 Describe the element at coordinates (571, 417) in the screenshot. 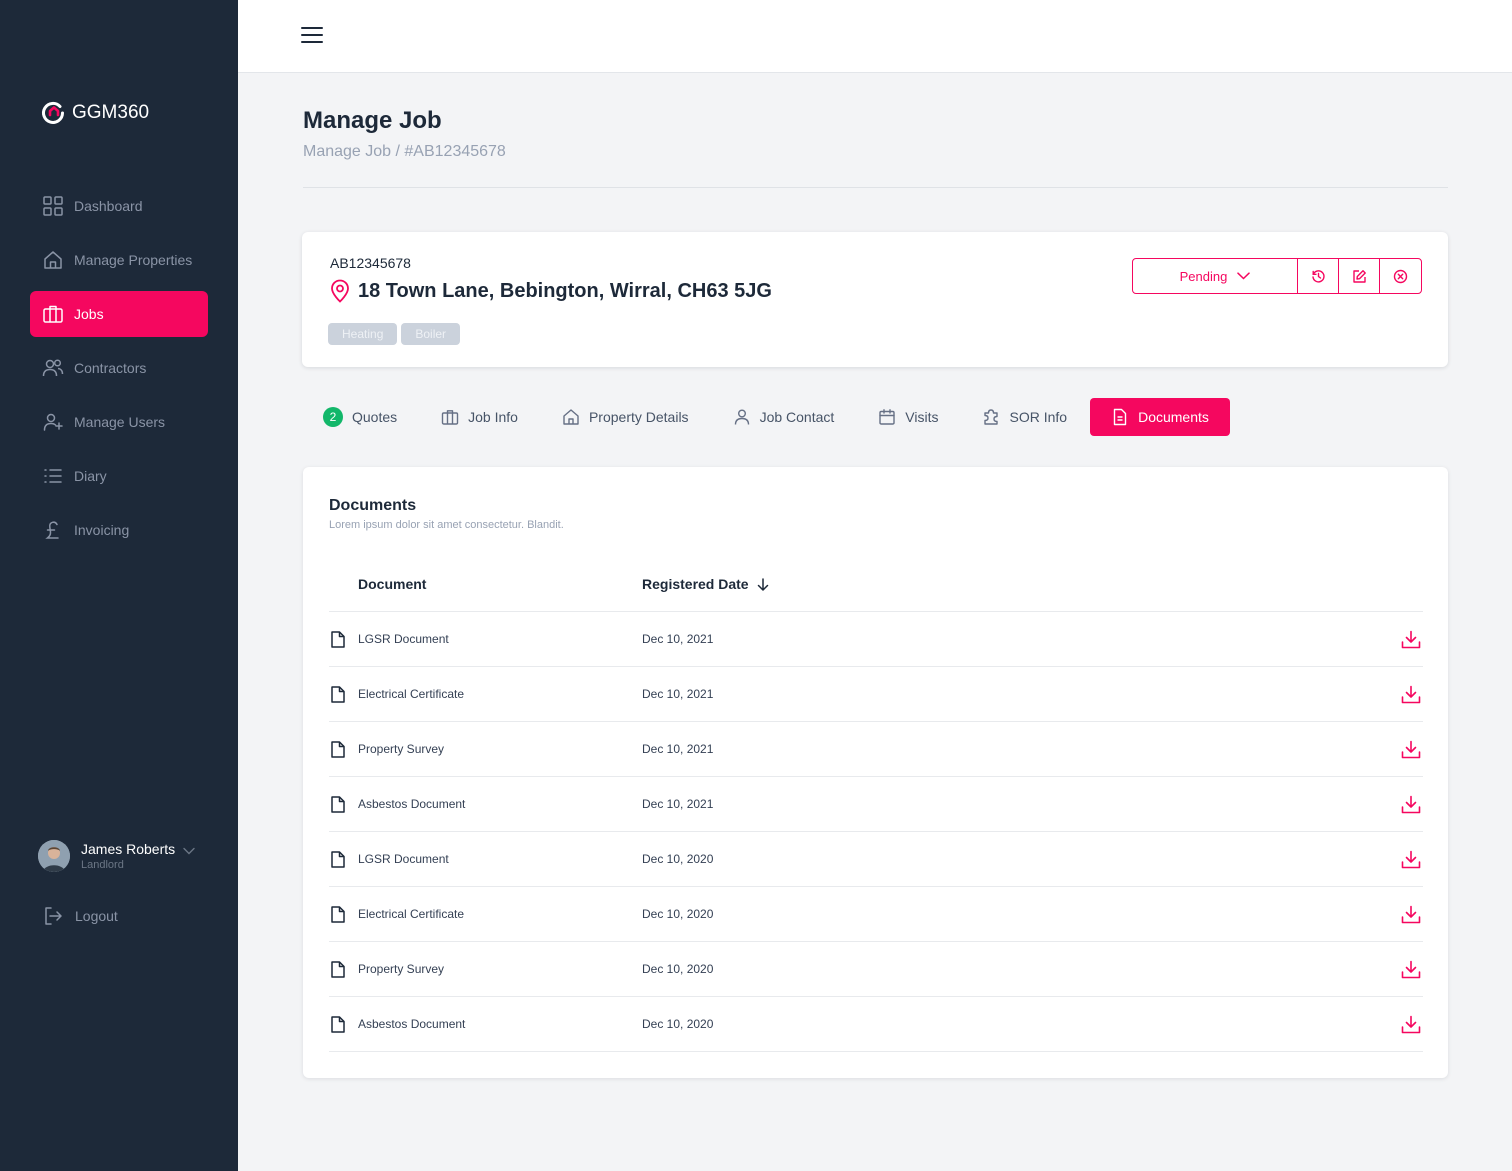

I see `home-icon` at that location.